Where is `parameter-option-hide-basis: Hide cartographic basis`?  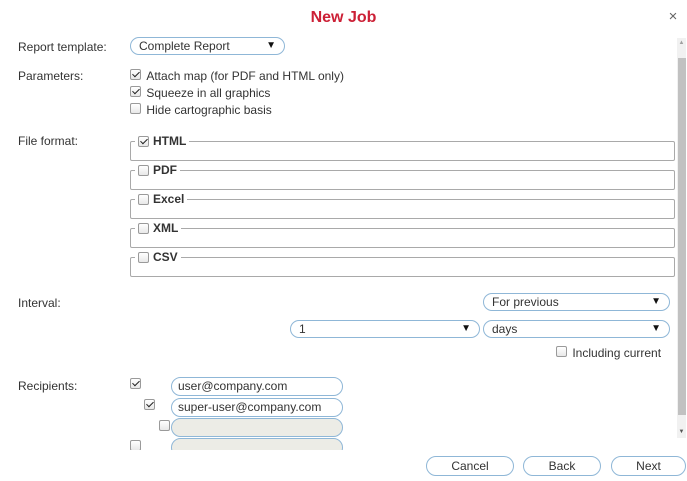
parameter-option-hide-basis: Hide cartographic basis is located at coordinates (201, 110).